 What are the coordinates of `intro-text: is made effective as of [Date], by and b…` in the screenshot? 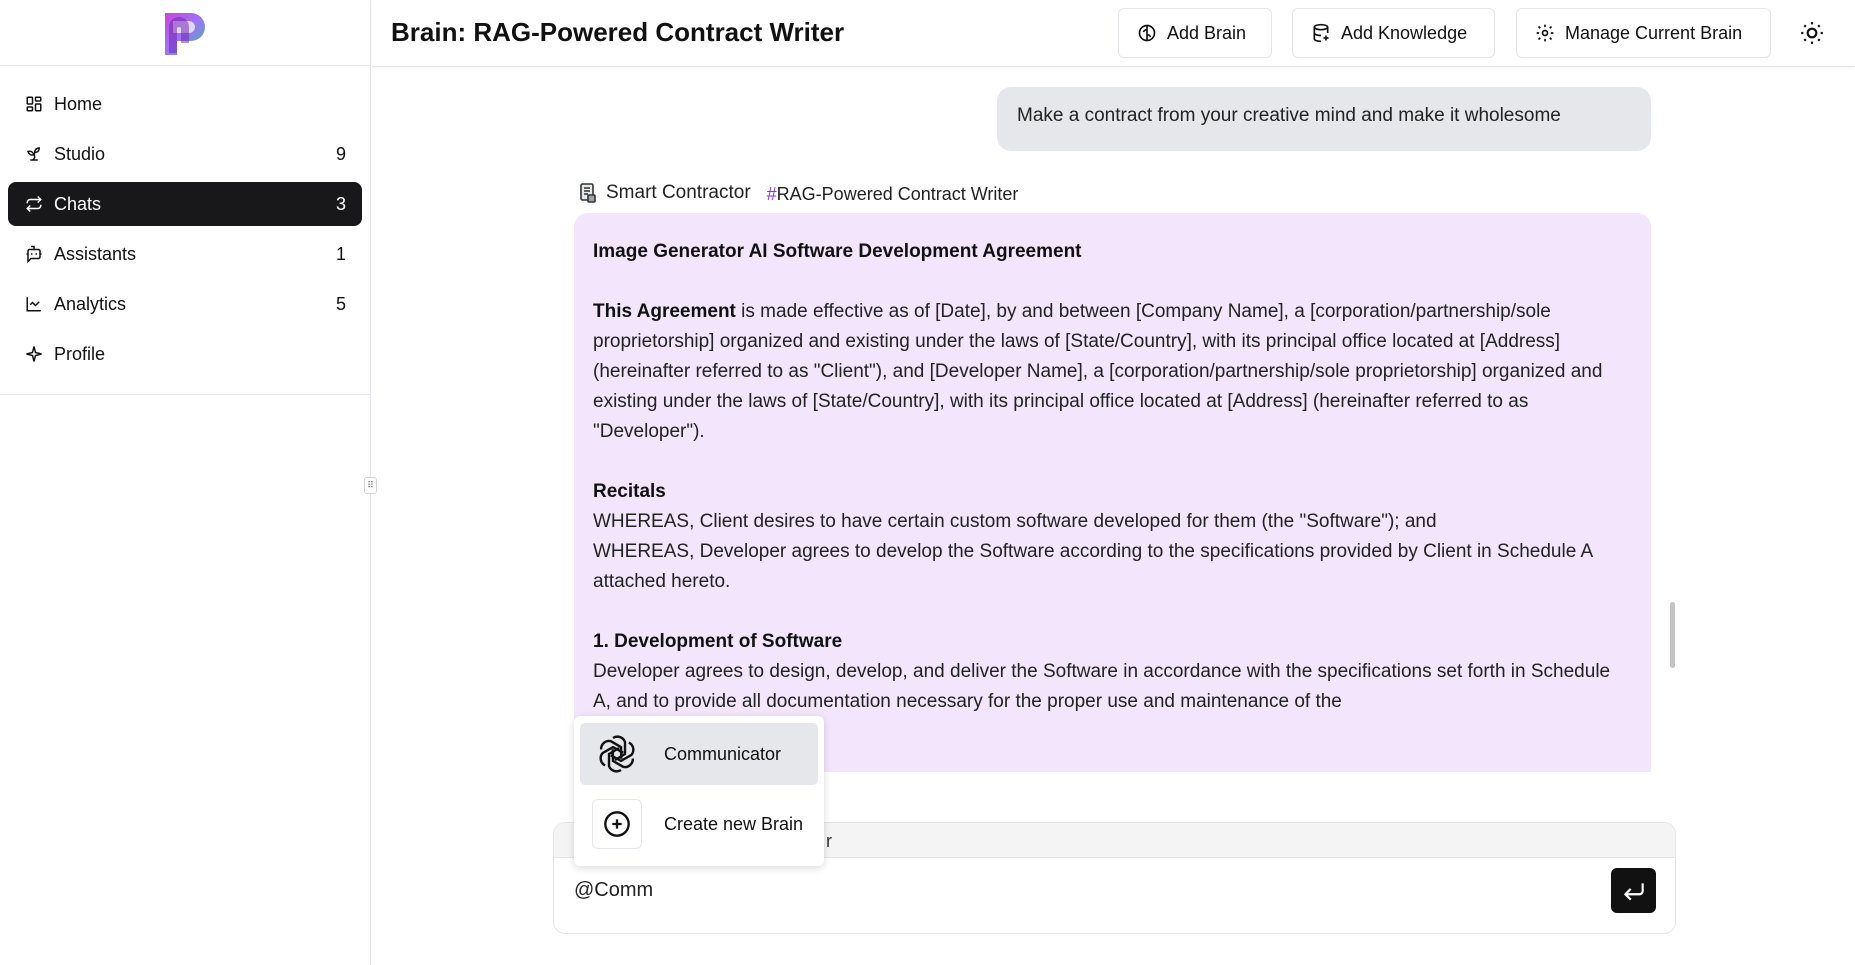 It's located at (1098, 371).